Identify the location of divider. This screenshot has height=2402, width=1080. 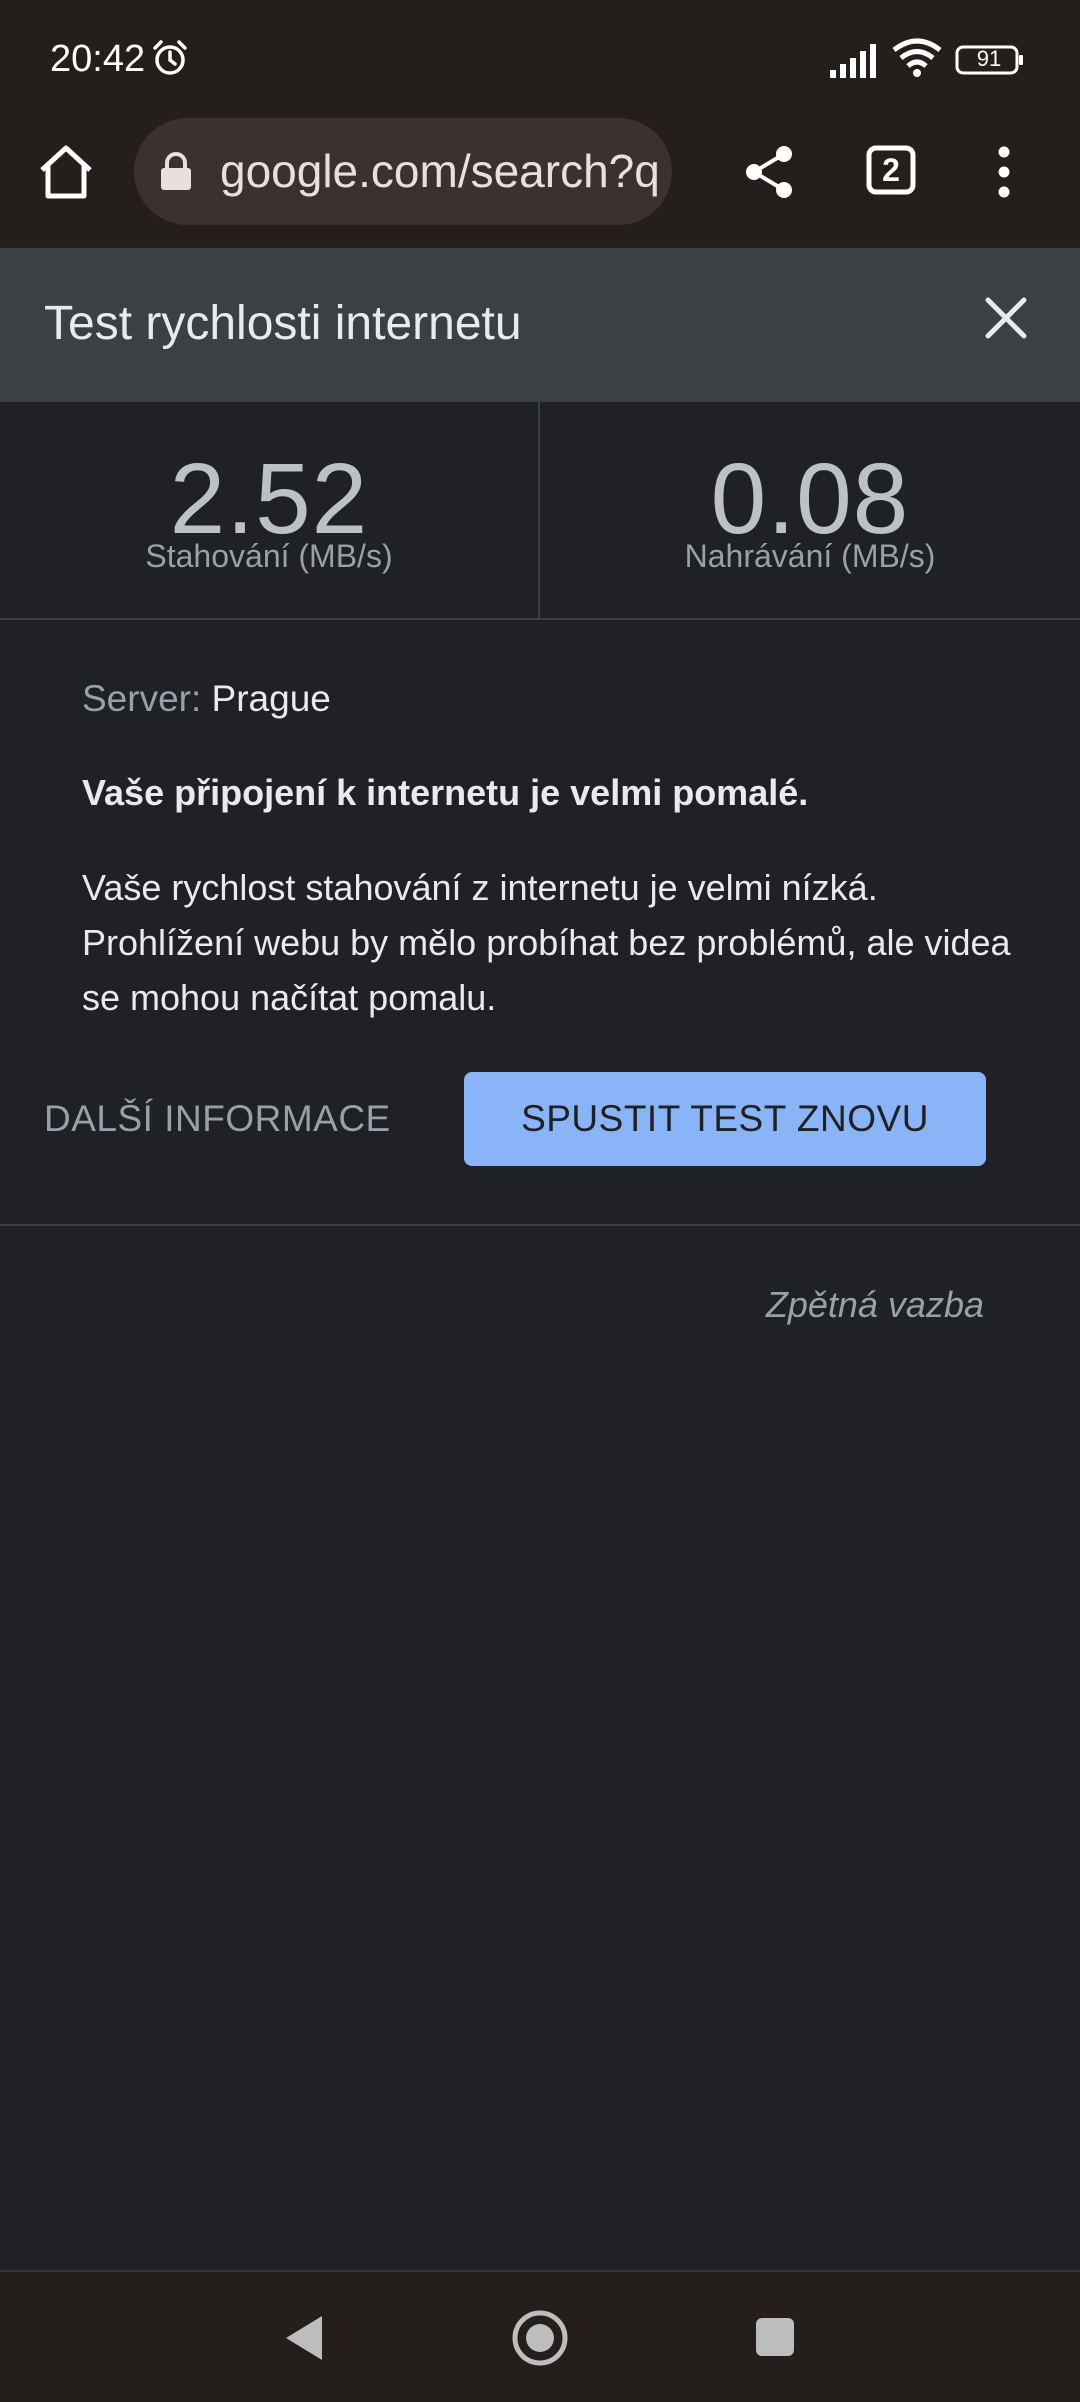
(540, 1225).